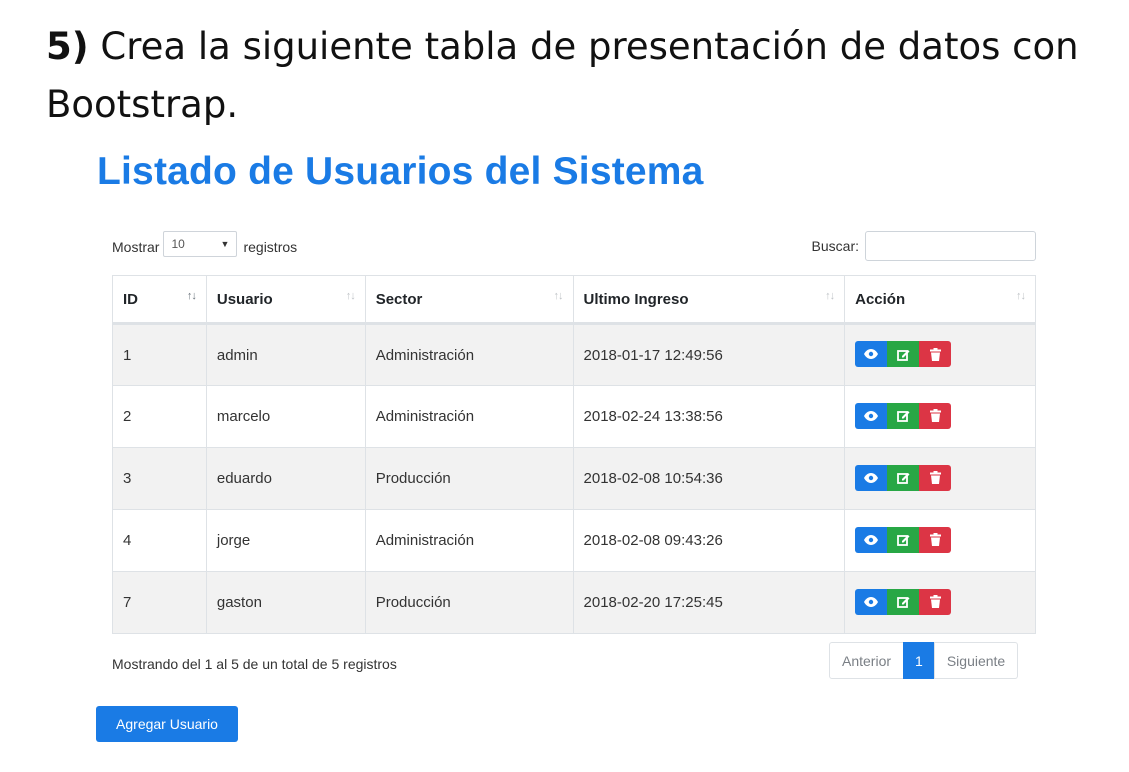  I want to click on length-select-value: 10, so click(178, 244).